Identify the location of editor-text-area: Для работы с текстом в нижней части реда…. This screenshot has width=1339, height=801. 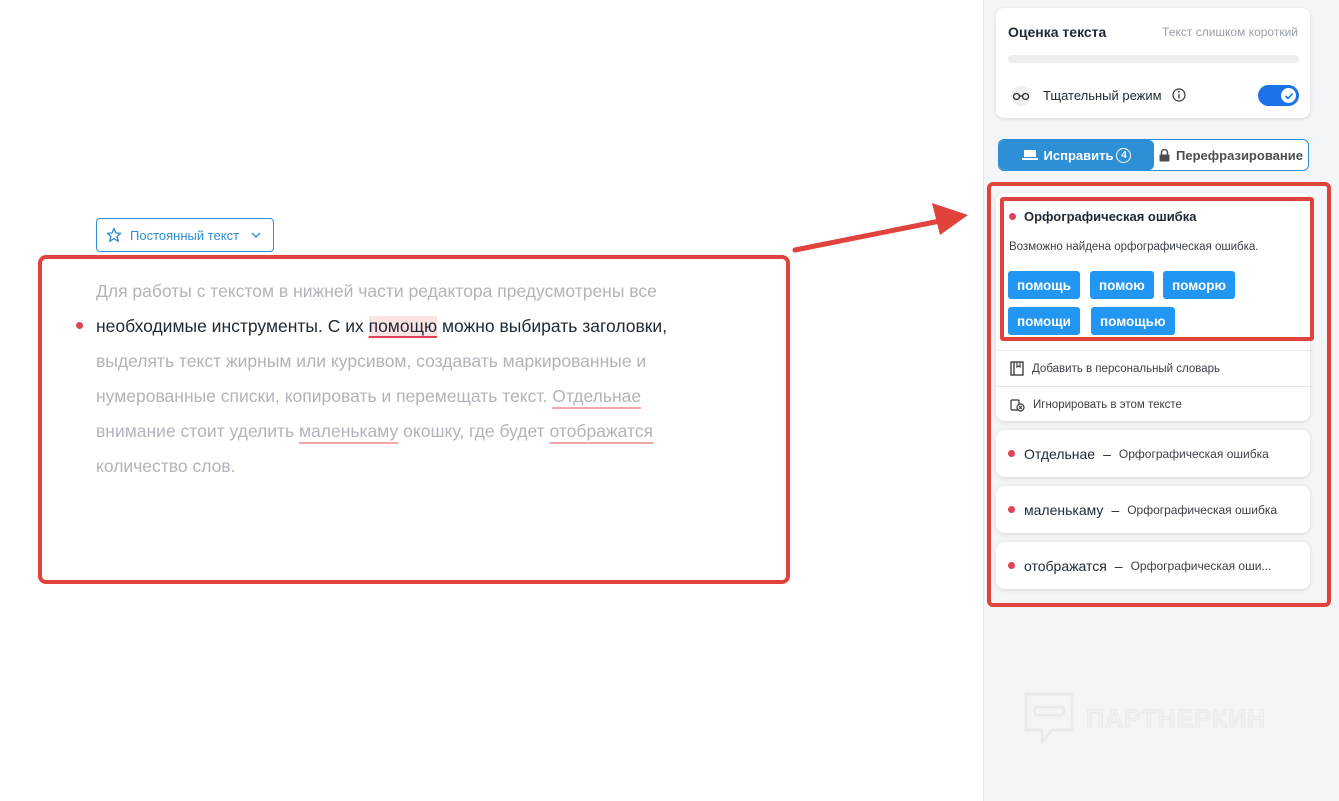
(416, 379).